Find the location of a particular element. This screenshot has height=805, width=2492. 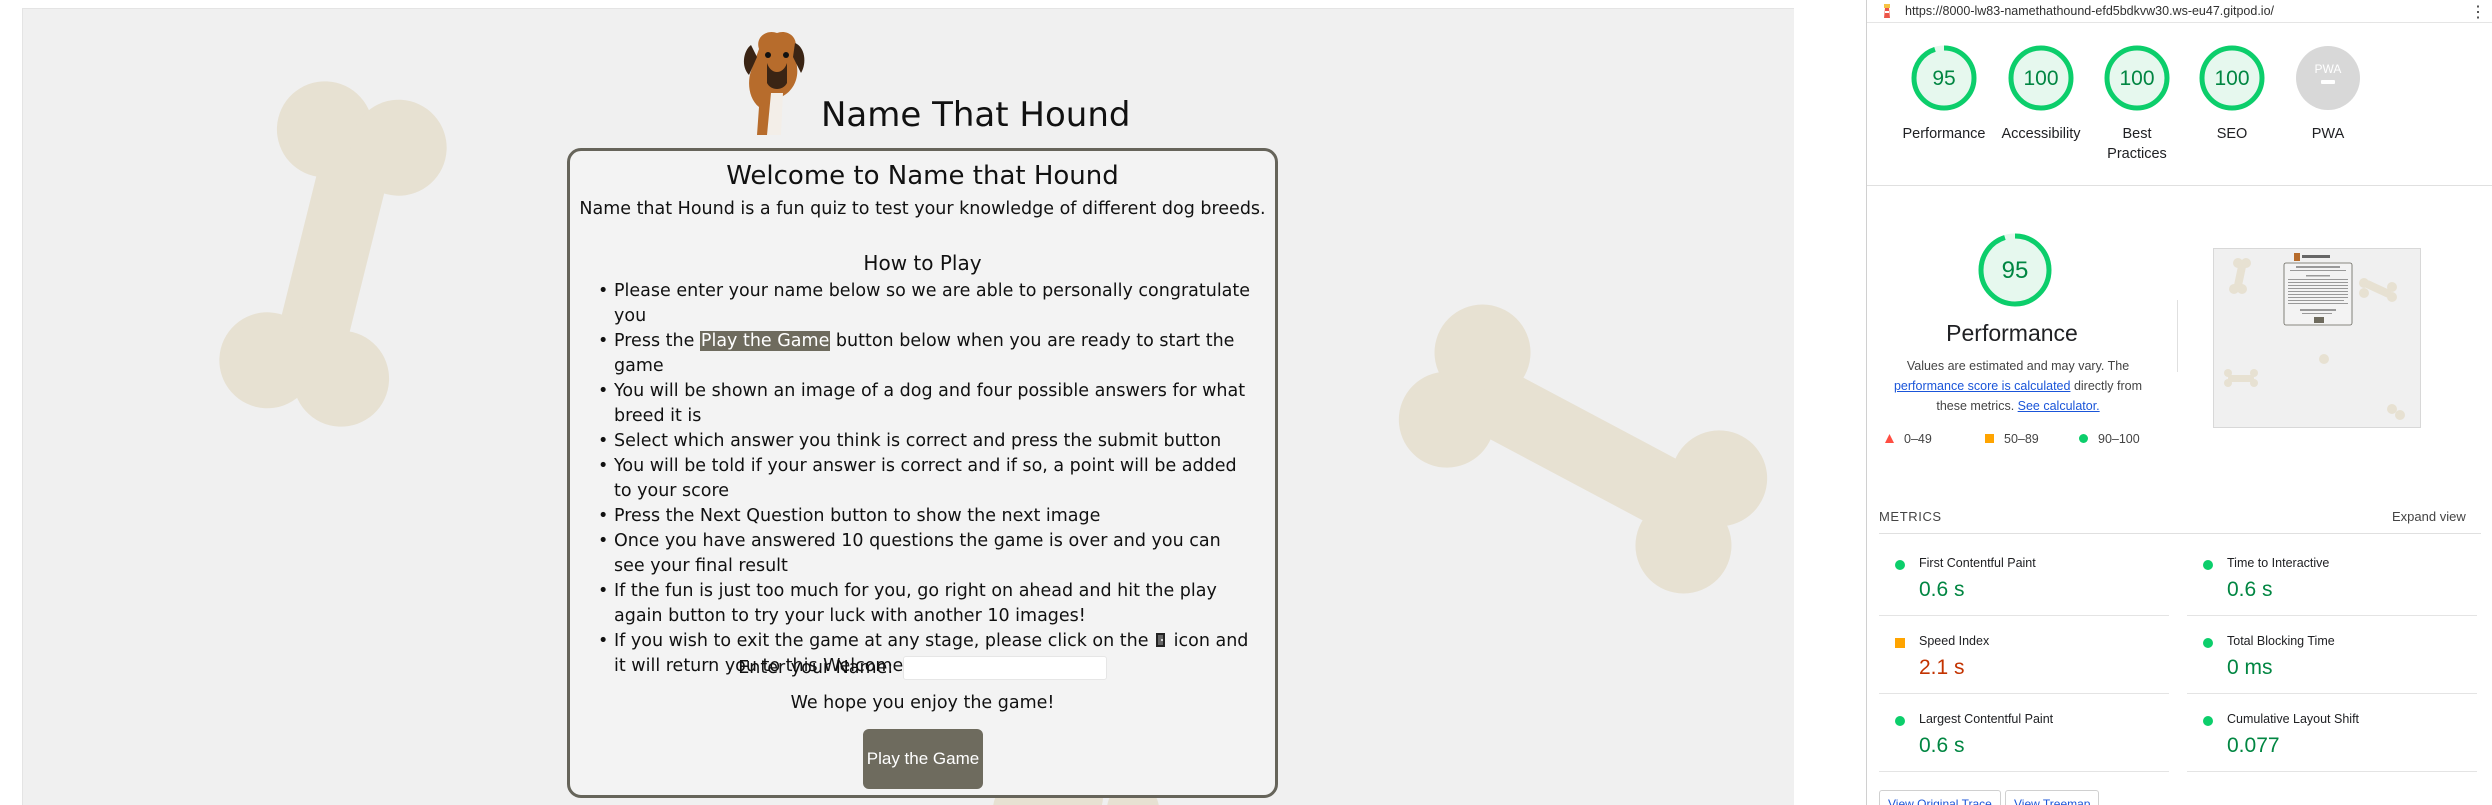

gauge-accessibility-ring: 100 is located at coordinates (2041, 78).